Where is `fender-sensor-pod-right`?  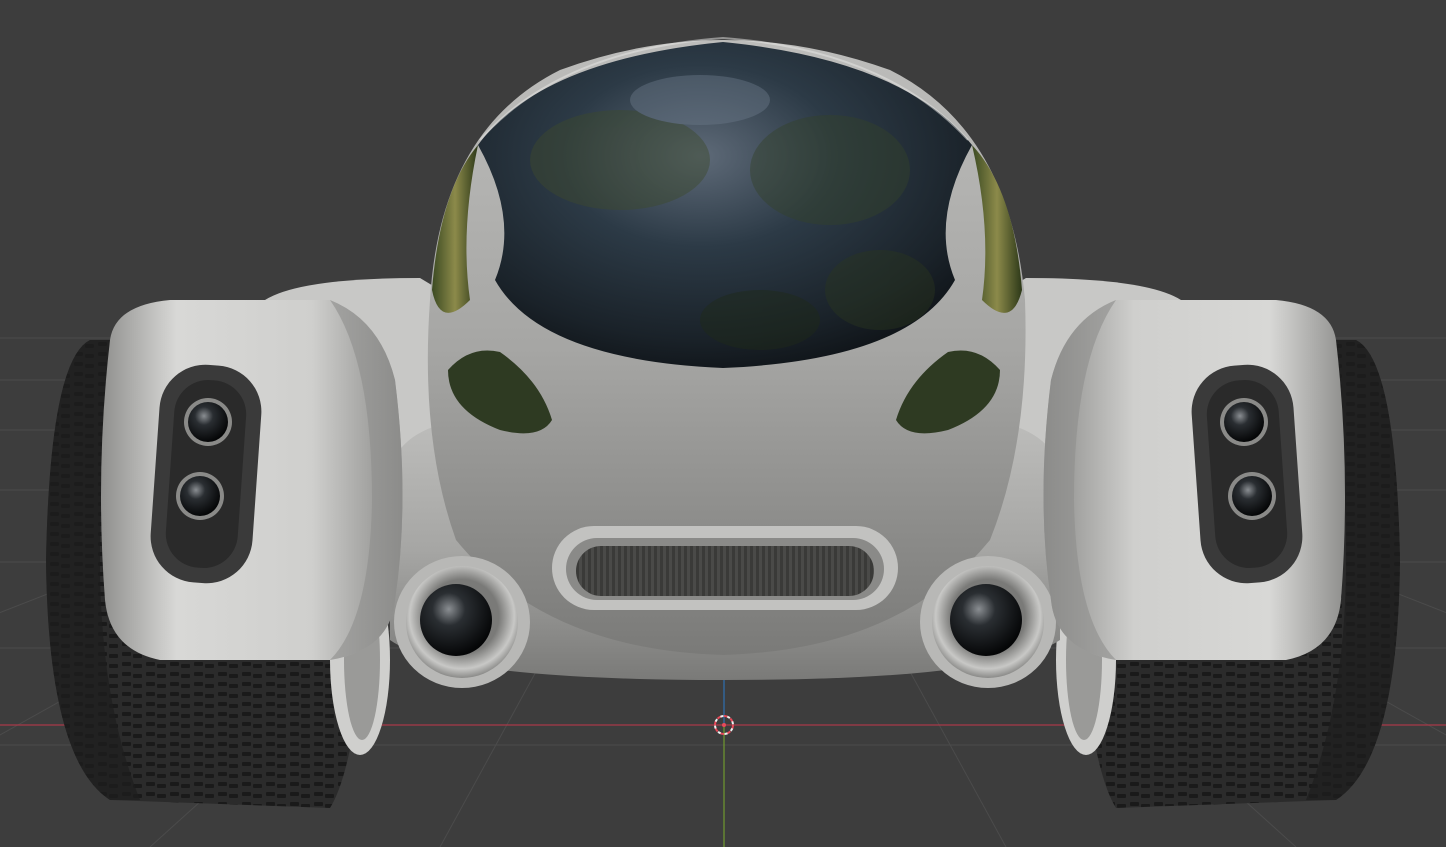 fender-sensor-pod-right is located at coordinates (1247, 474).